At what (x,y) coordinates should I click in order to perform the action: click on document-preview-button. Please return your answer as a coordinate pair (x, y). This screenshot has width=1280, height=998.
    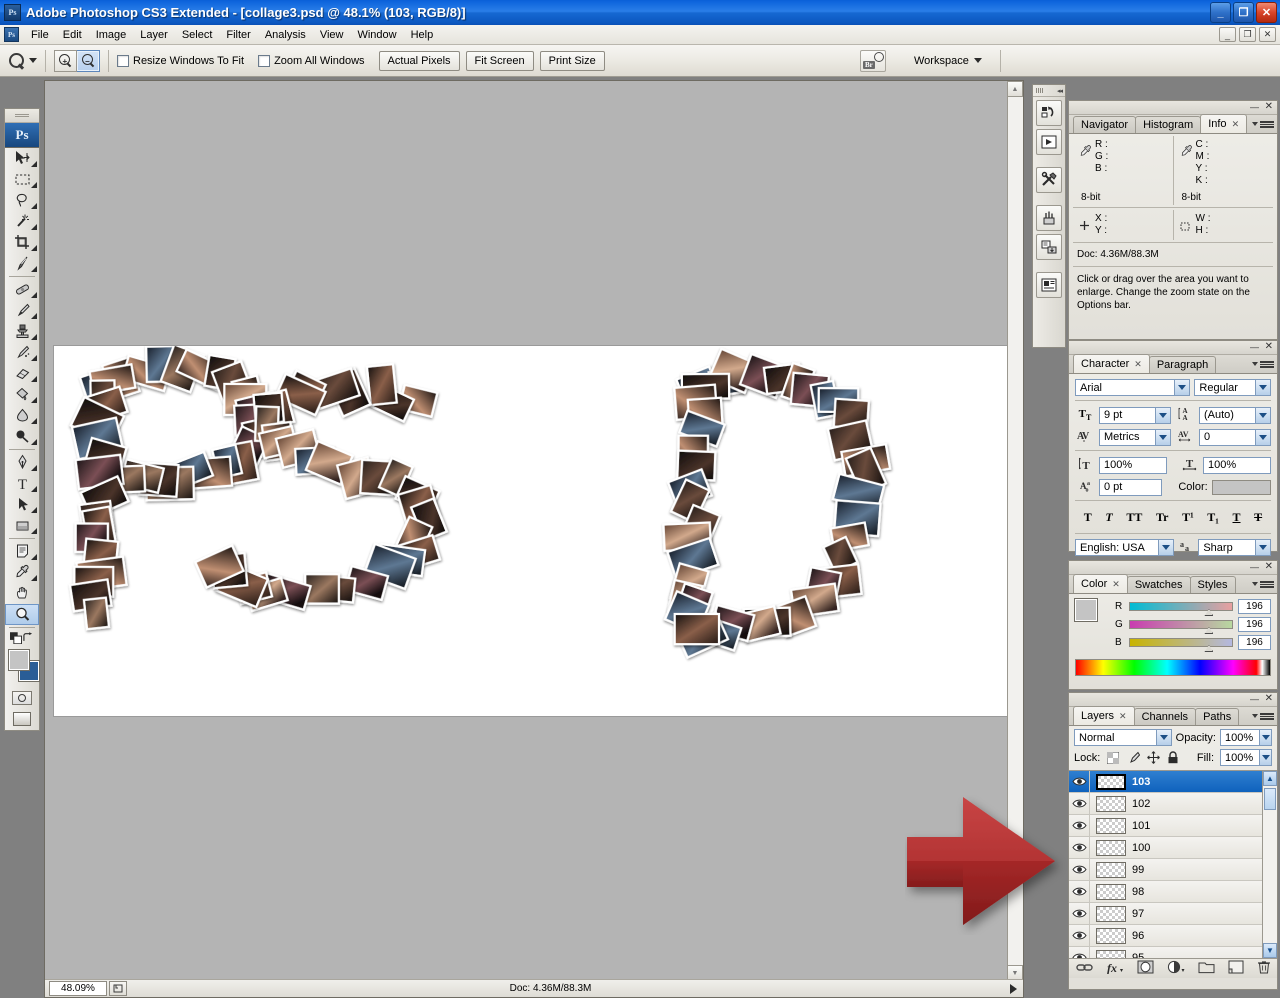
    Looking at the image, I should click on (118, 988).